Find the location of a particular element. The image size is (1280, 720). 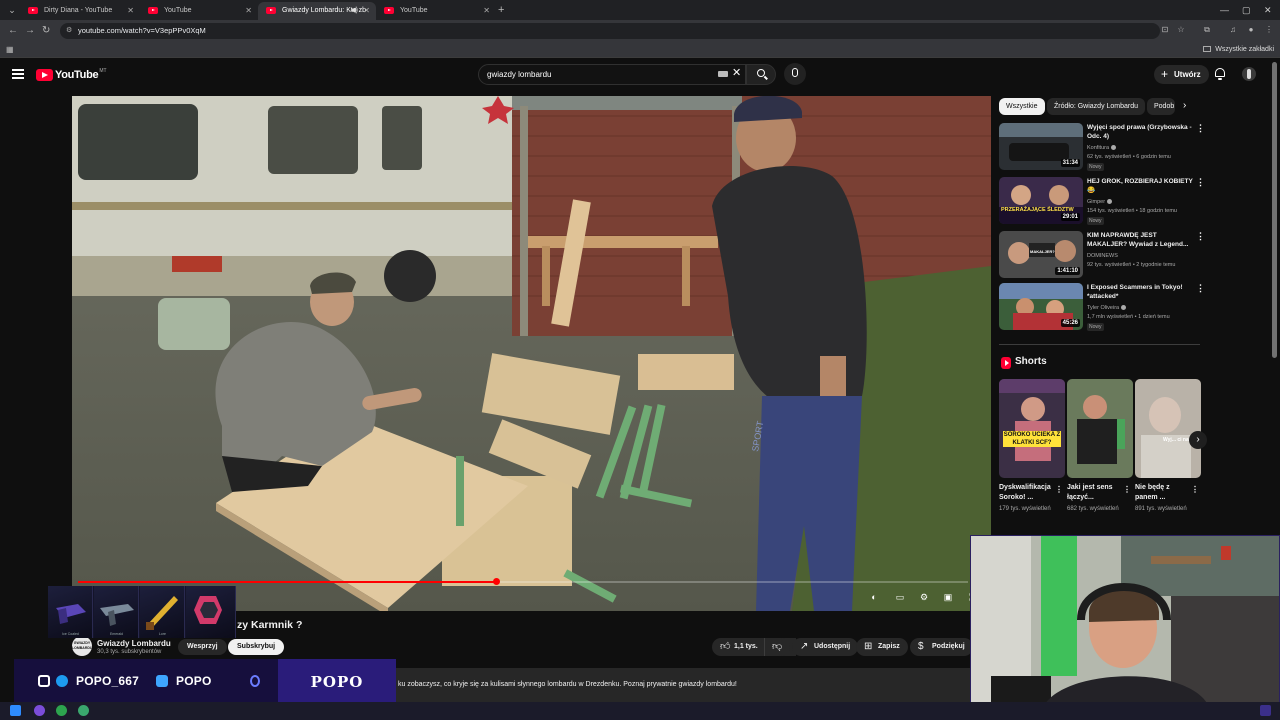

browser-tab-1: Dirty Diana - YouTube ✕ is located at coordinates (80, 11).